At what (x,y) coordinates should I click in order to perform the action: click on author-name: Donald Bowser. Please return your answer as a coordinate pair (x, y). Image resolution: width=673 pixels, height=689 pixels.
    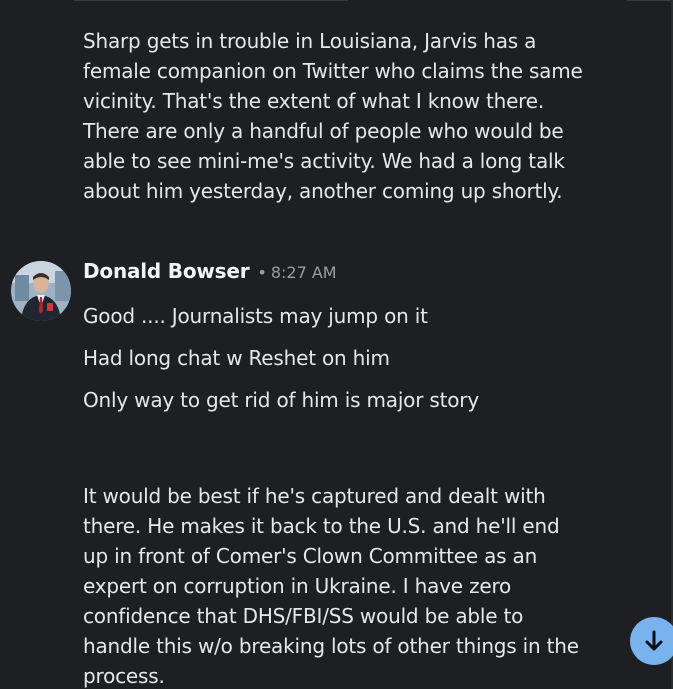
    Looking at the image, I should click on (166, 271).